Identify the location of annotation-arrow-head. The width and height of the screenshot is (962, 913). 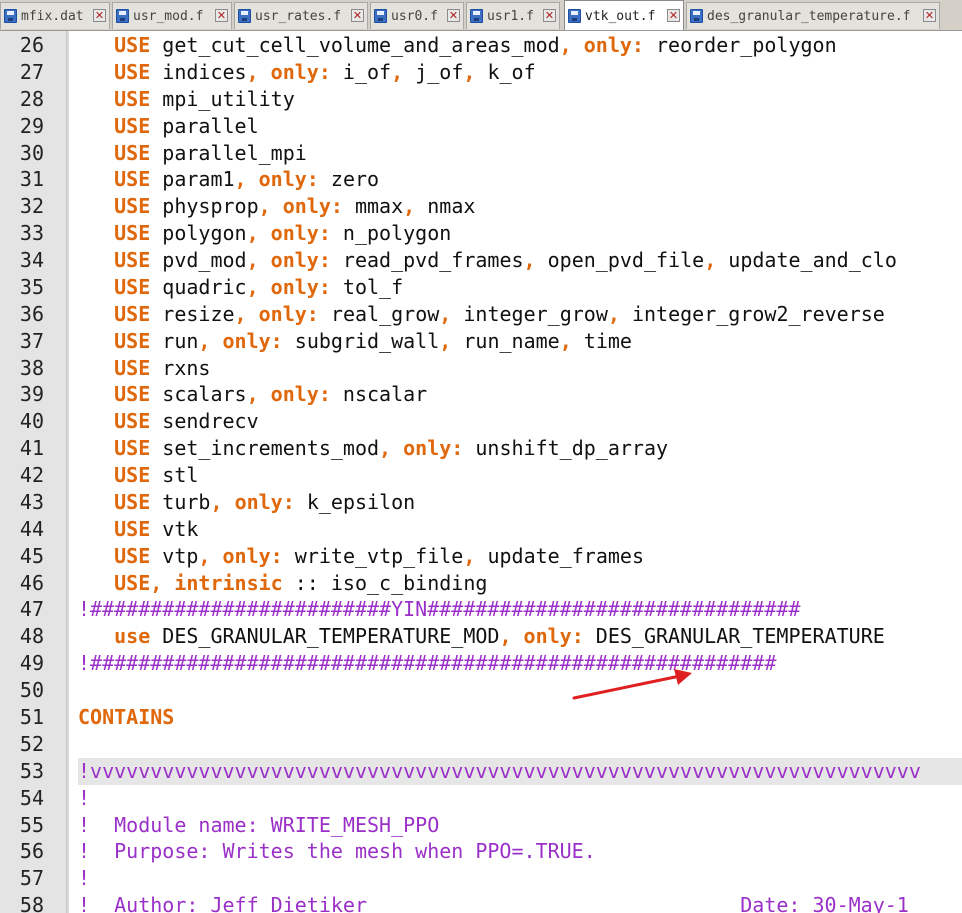
(683, 677).